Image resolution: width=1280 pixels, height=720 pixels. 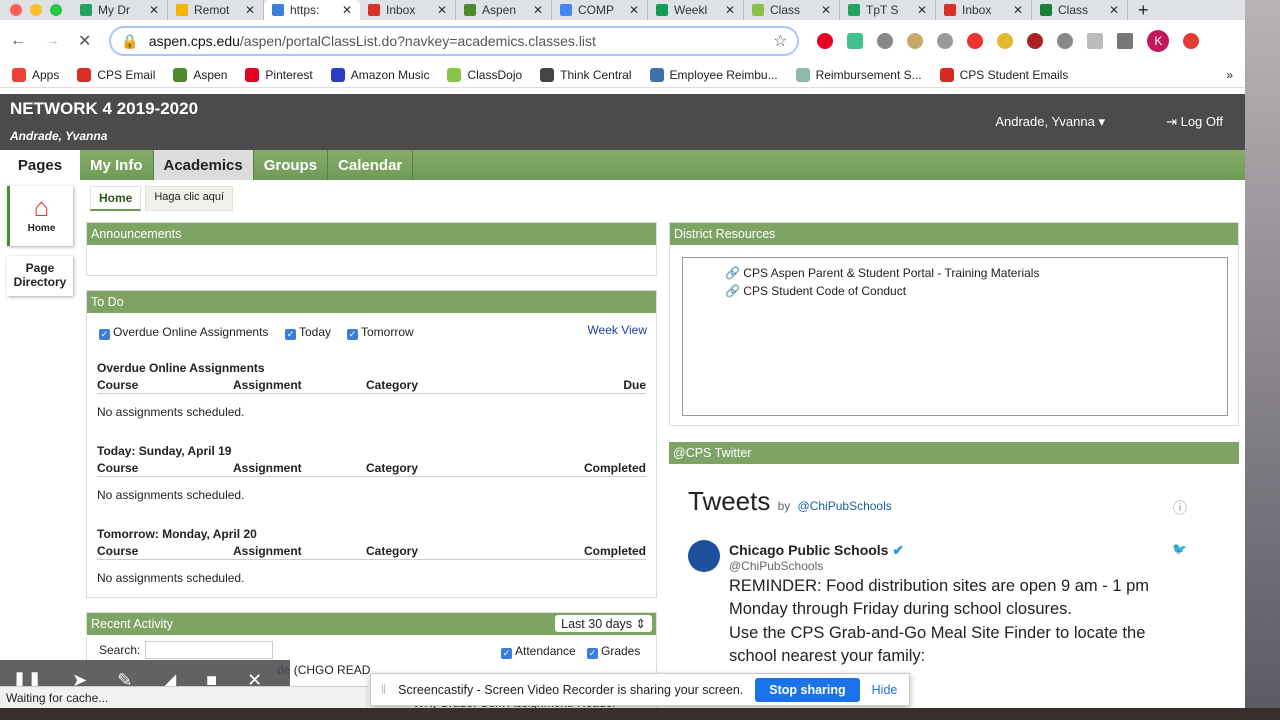 What do you see at coordinates (36, 10) in the screenshot?
I see `minimize-button` at bounding box center [36, 10].